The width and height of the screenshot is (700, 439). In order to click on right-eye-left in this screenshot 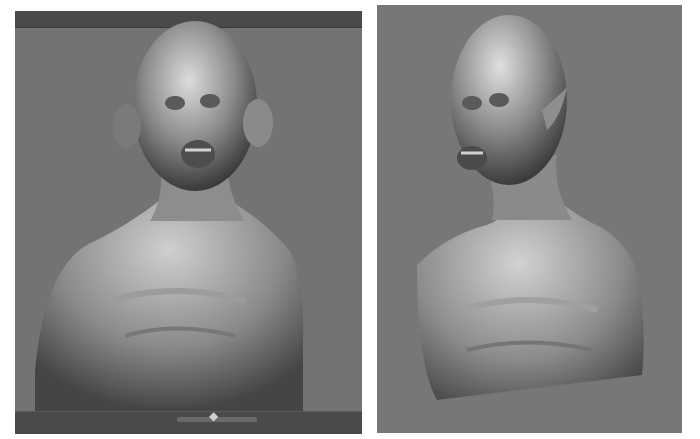, I will do `click(472, 103)`.